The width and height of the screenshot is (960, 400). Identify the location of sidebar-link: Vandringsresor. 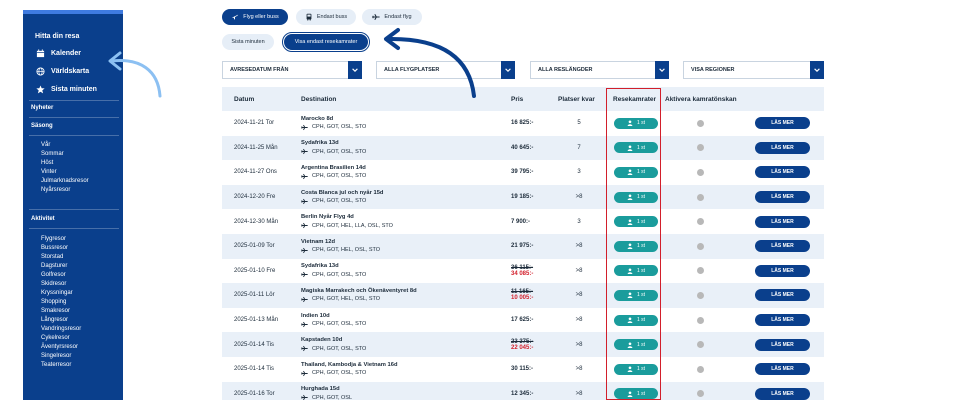
(61, 329).